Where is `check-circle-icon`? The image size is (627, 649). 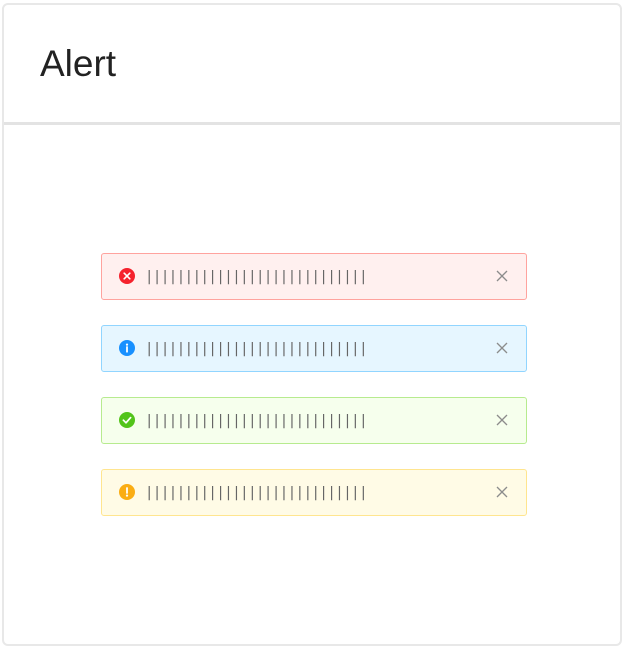
check-circle-icon is located at coordinates (127, 420).